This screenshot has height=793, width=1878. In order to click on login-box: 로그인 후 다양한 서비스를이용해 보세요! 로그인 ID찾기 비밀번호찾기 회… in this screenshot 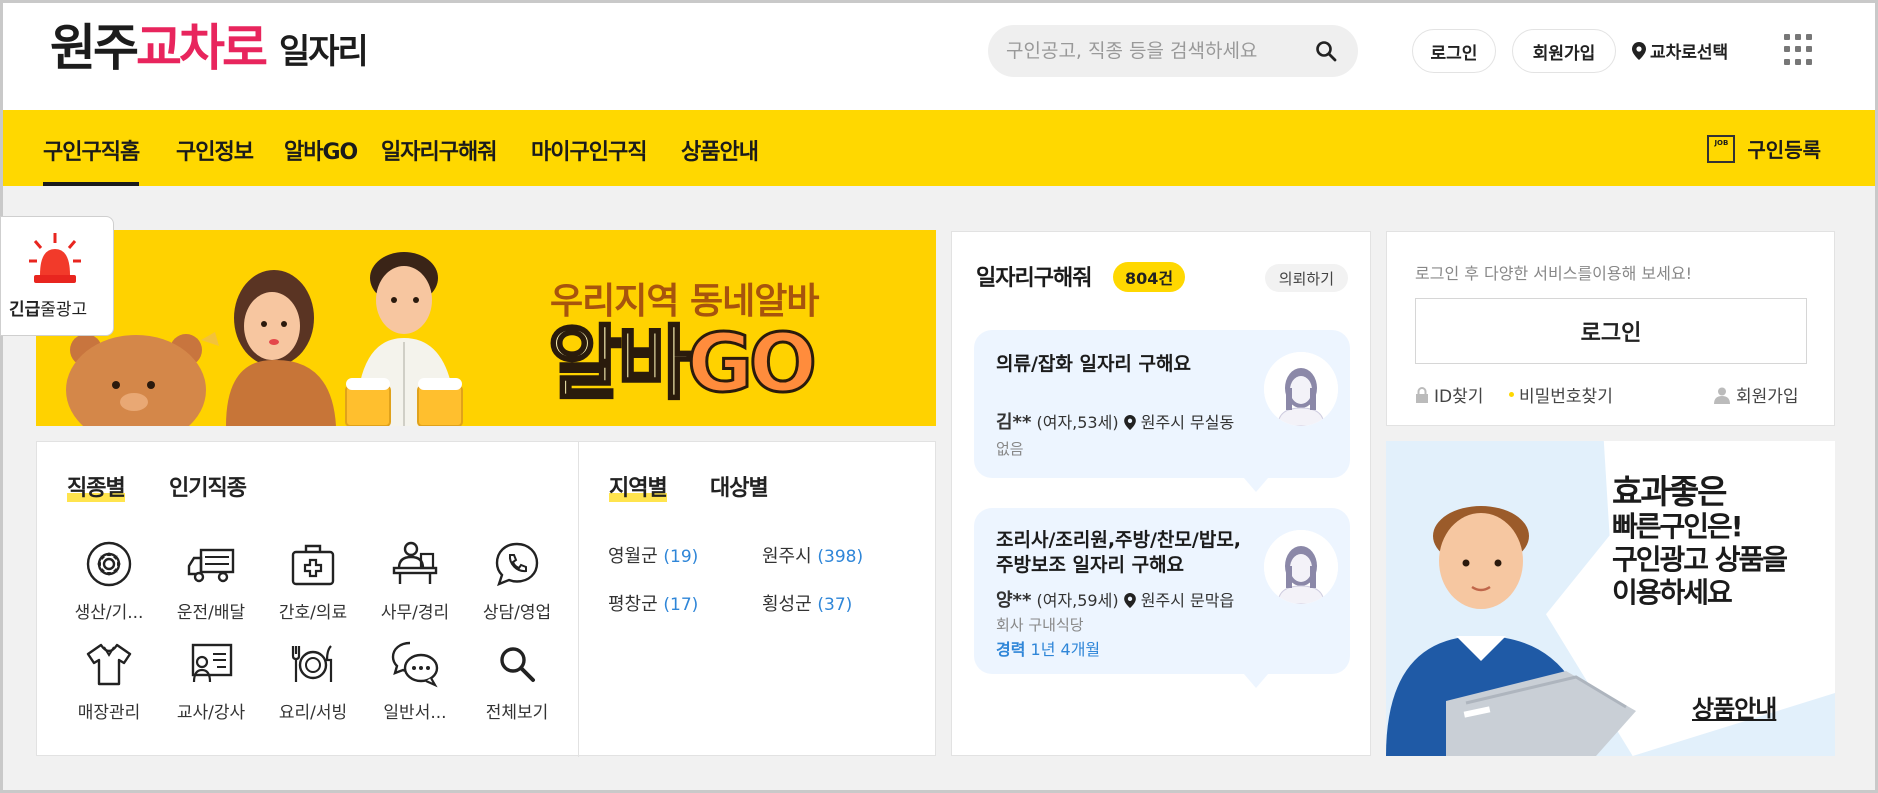, I will do `click(1610, 328)`.